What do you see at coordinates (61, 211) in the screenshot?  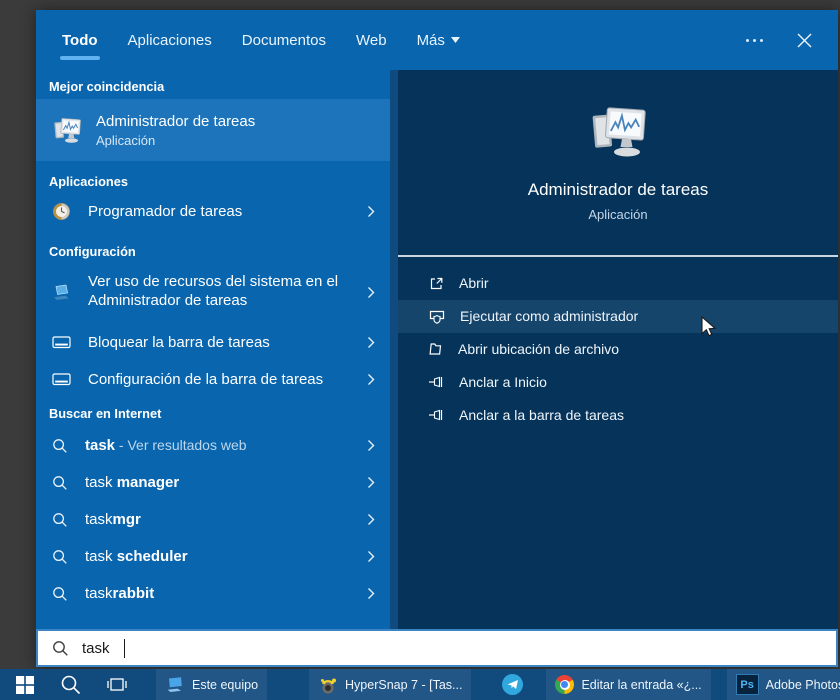 I see `task-scheduler-icon` at bounding box center [61, 211].